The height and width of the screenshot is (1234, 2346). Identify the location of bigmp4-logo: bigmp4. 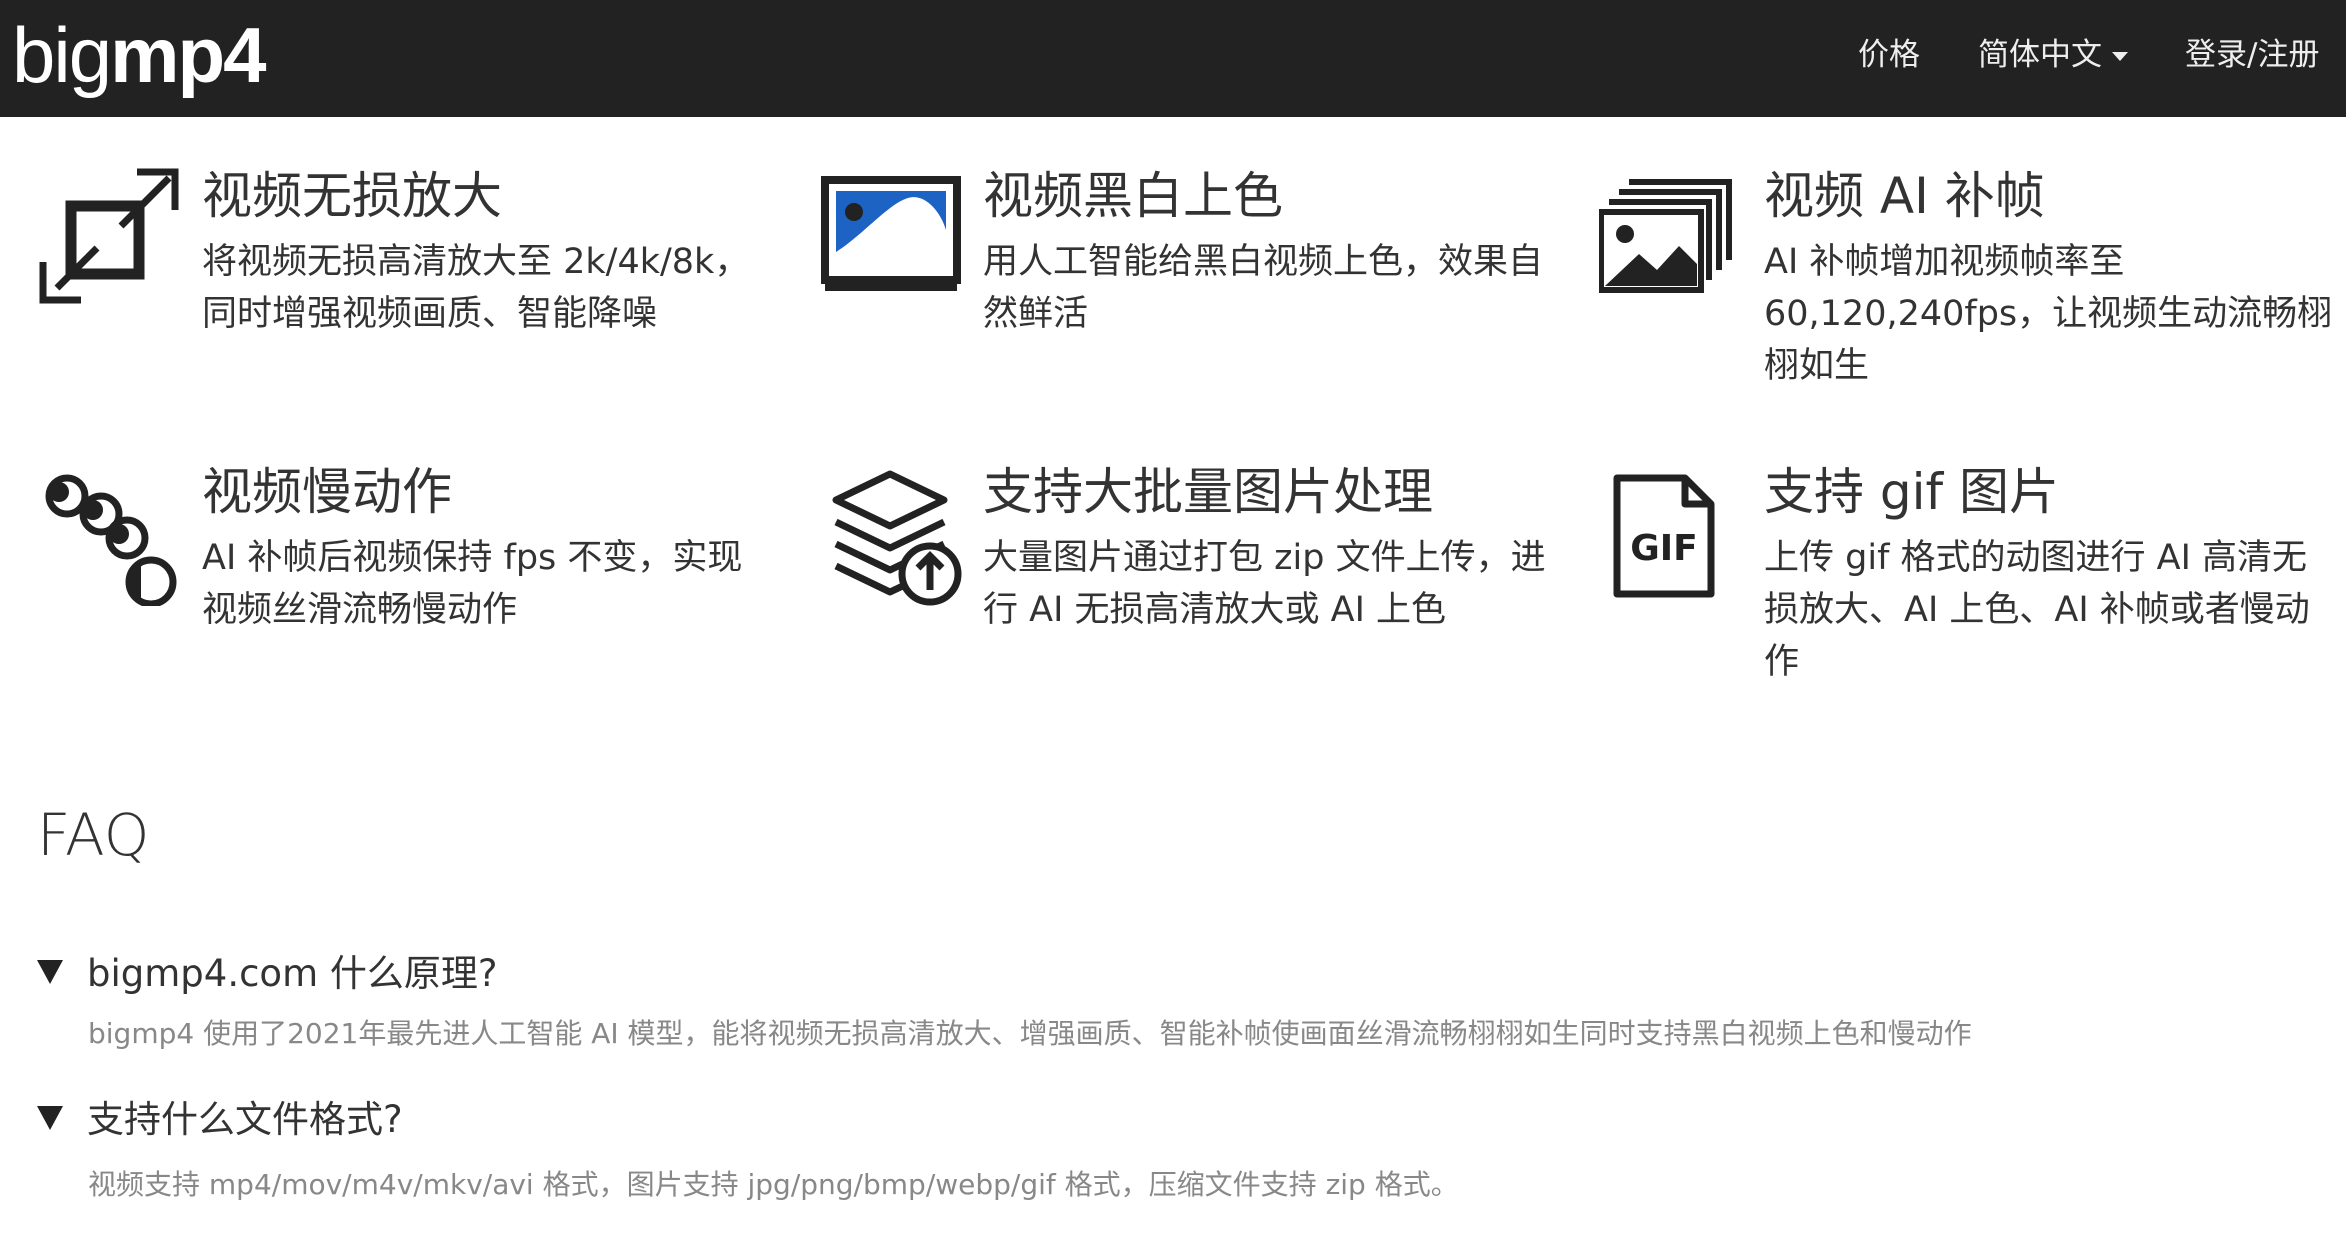
(139, 55).